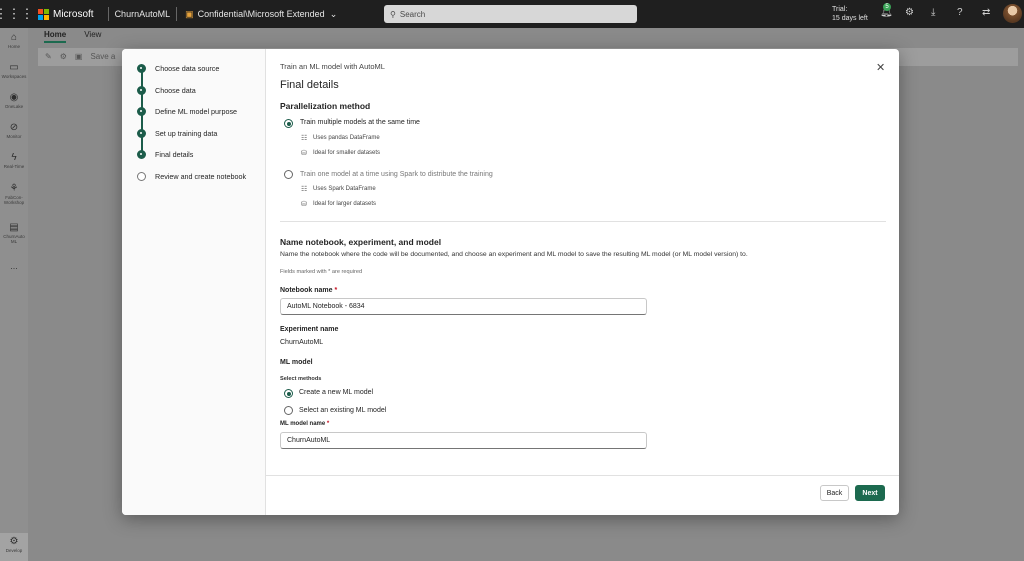 Image resolution: width=1024 pixels, height=561 pixels. I want to click on rail-label: Workspaces, so click(14, 76).